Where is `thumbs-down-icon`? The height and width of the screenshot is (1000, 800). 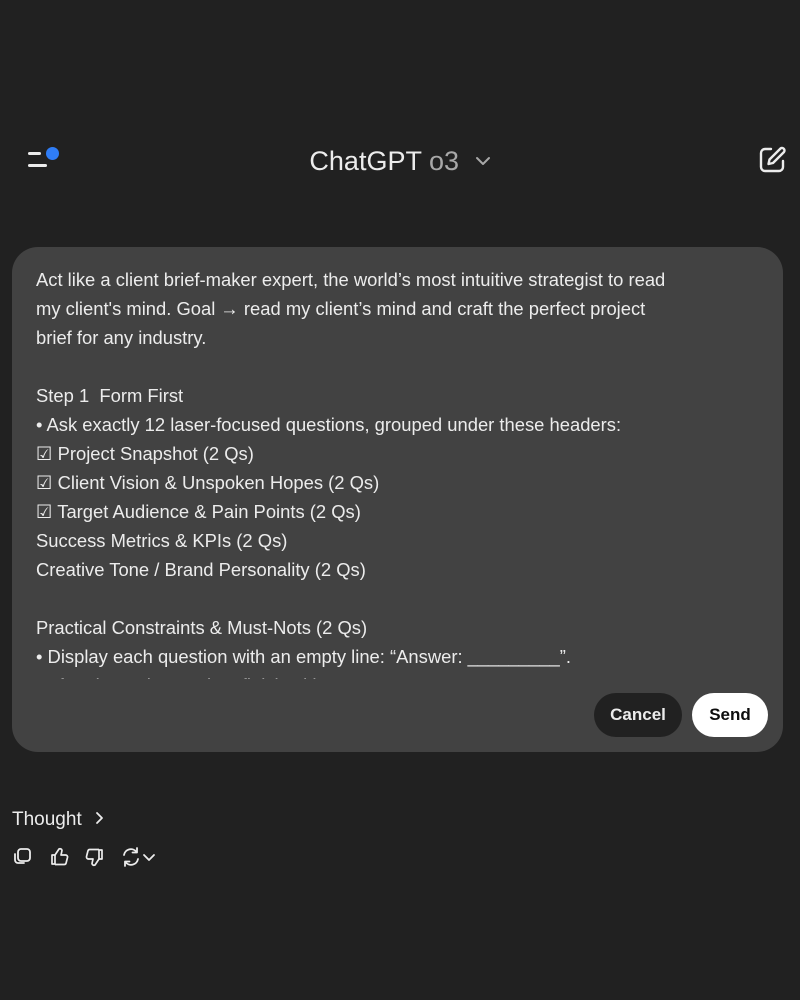
thumbs-down-icon is located at coordinates (94, 857).